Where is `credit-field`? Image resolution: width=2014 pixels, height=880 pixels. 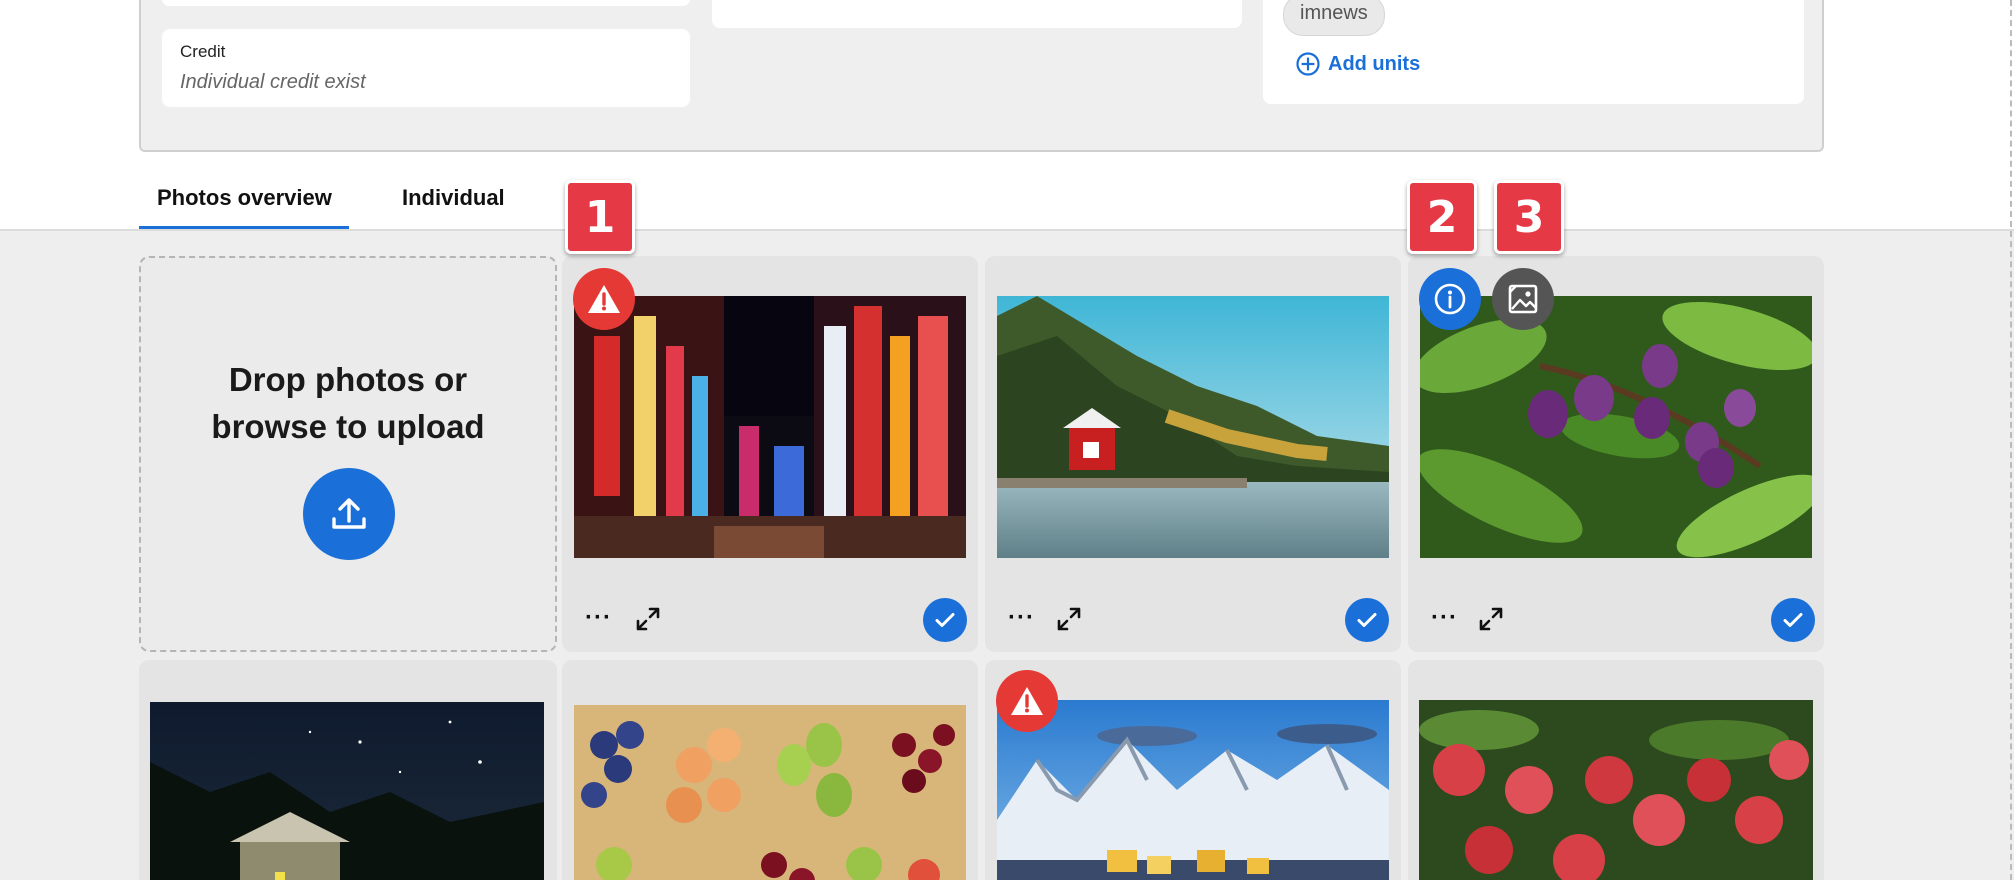 credit-field is located at coordinates (426, 68).